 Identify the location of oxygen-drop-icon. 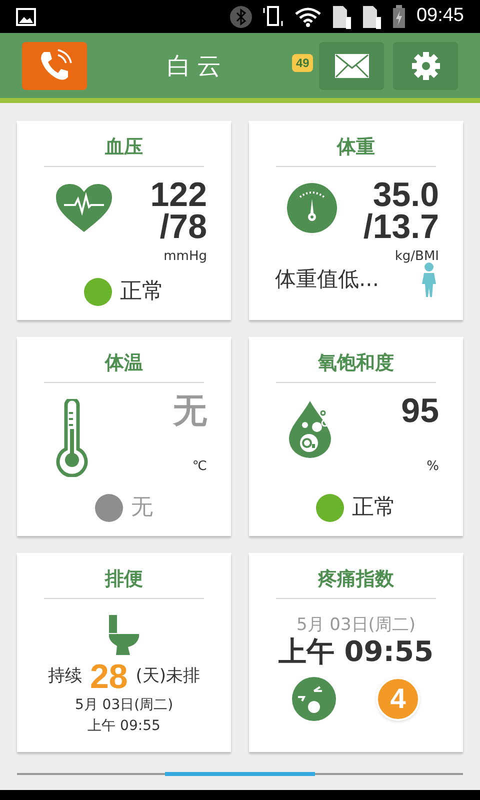
(310, 428).